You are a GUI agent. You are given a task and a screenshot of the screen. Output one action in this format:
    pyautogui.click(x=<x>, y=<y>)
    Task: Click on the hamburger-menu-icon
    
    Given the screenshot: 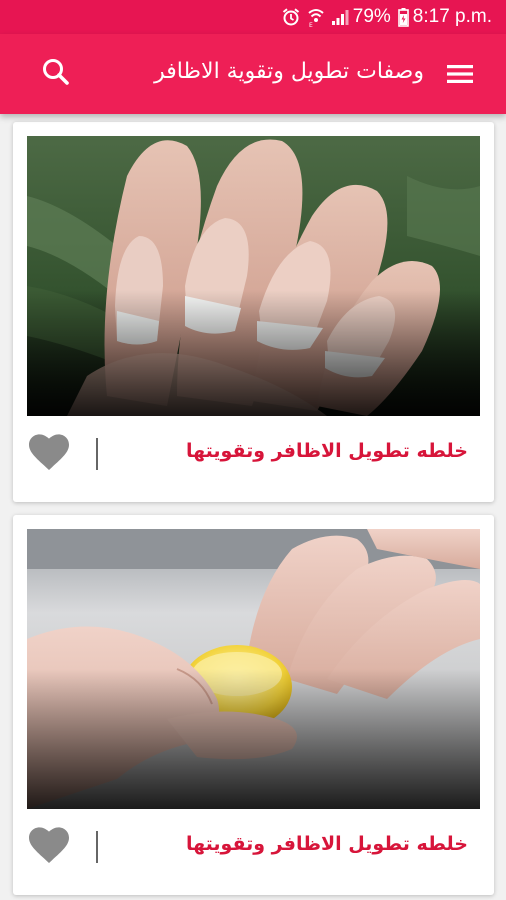 What is the action you would take?
    pyautogui.click(x=460, y=74)
    